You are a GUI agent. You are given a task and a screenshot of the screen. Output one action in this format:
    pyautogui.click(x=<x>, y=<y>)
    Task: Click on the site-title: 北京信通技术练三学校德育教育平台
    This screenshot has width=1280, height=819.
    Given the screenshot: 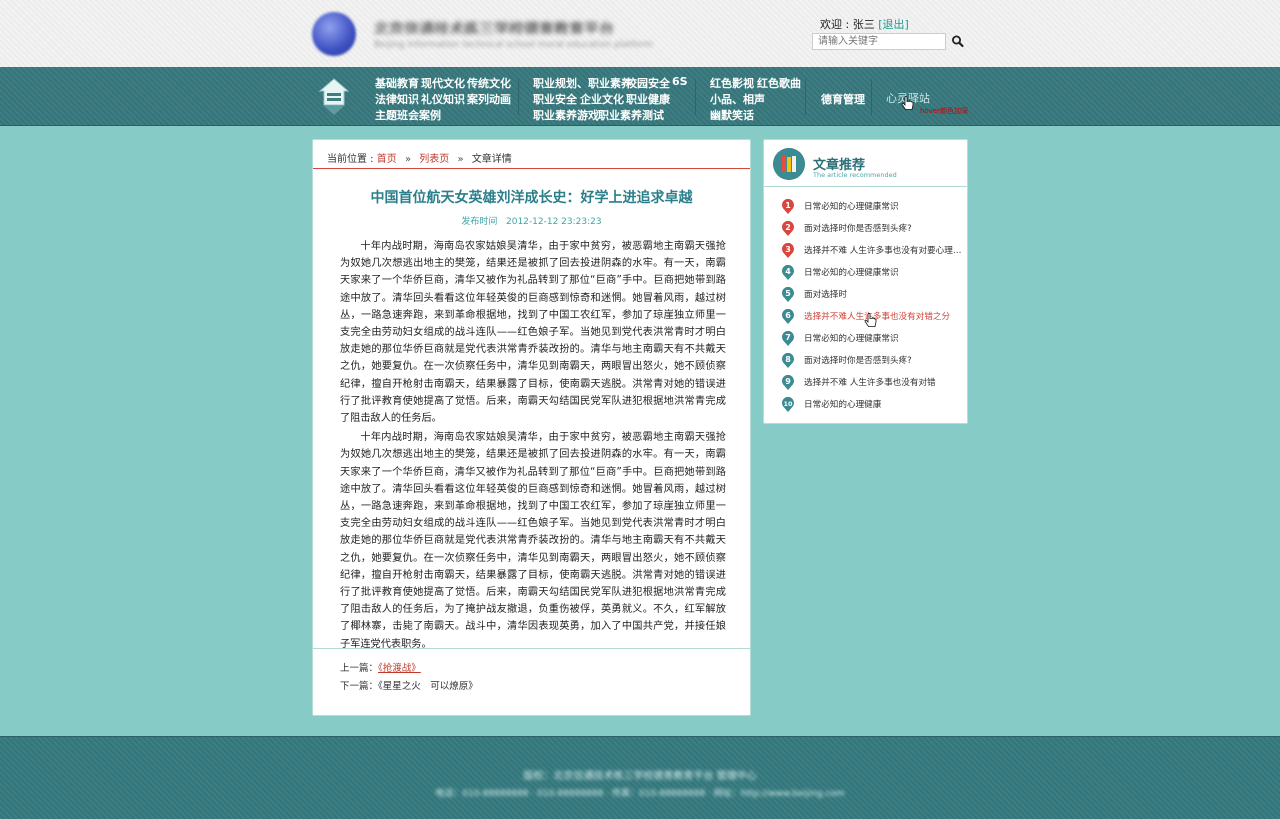 What is the action you would take?
    pyautogui.click(x=504, y=26)
    